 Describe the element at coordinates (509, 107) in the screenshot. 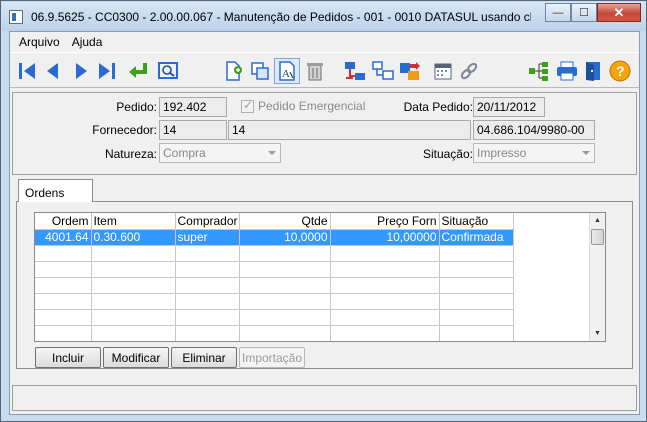

I see `data-pedido-field: 20/11/2012` at that location.